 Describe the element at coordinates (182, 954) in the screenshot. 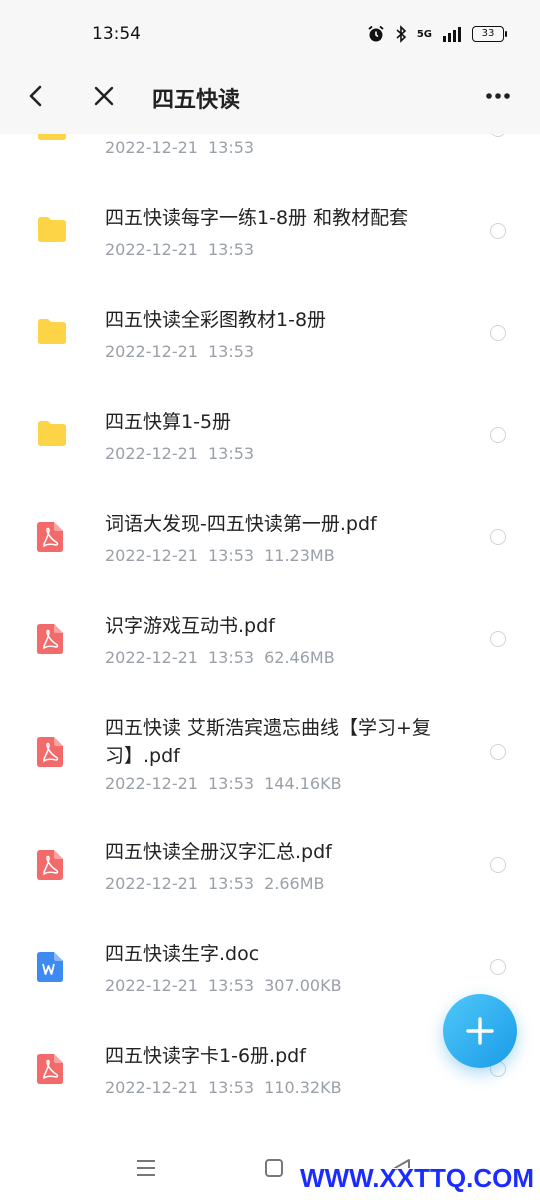

I see `file-name: 四五快读生字.doc` at that location.